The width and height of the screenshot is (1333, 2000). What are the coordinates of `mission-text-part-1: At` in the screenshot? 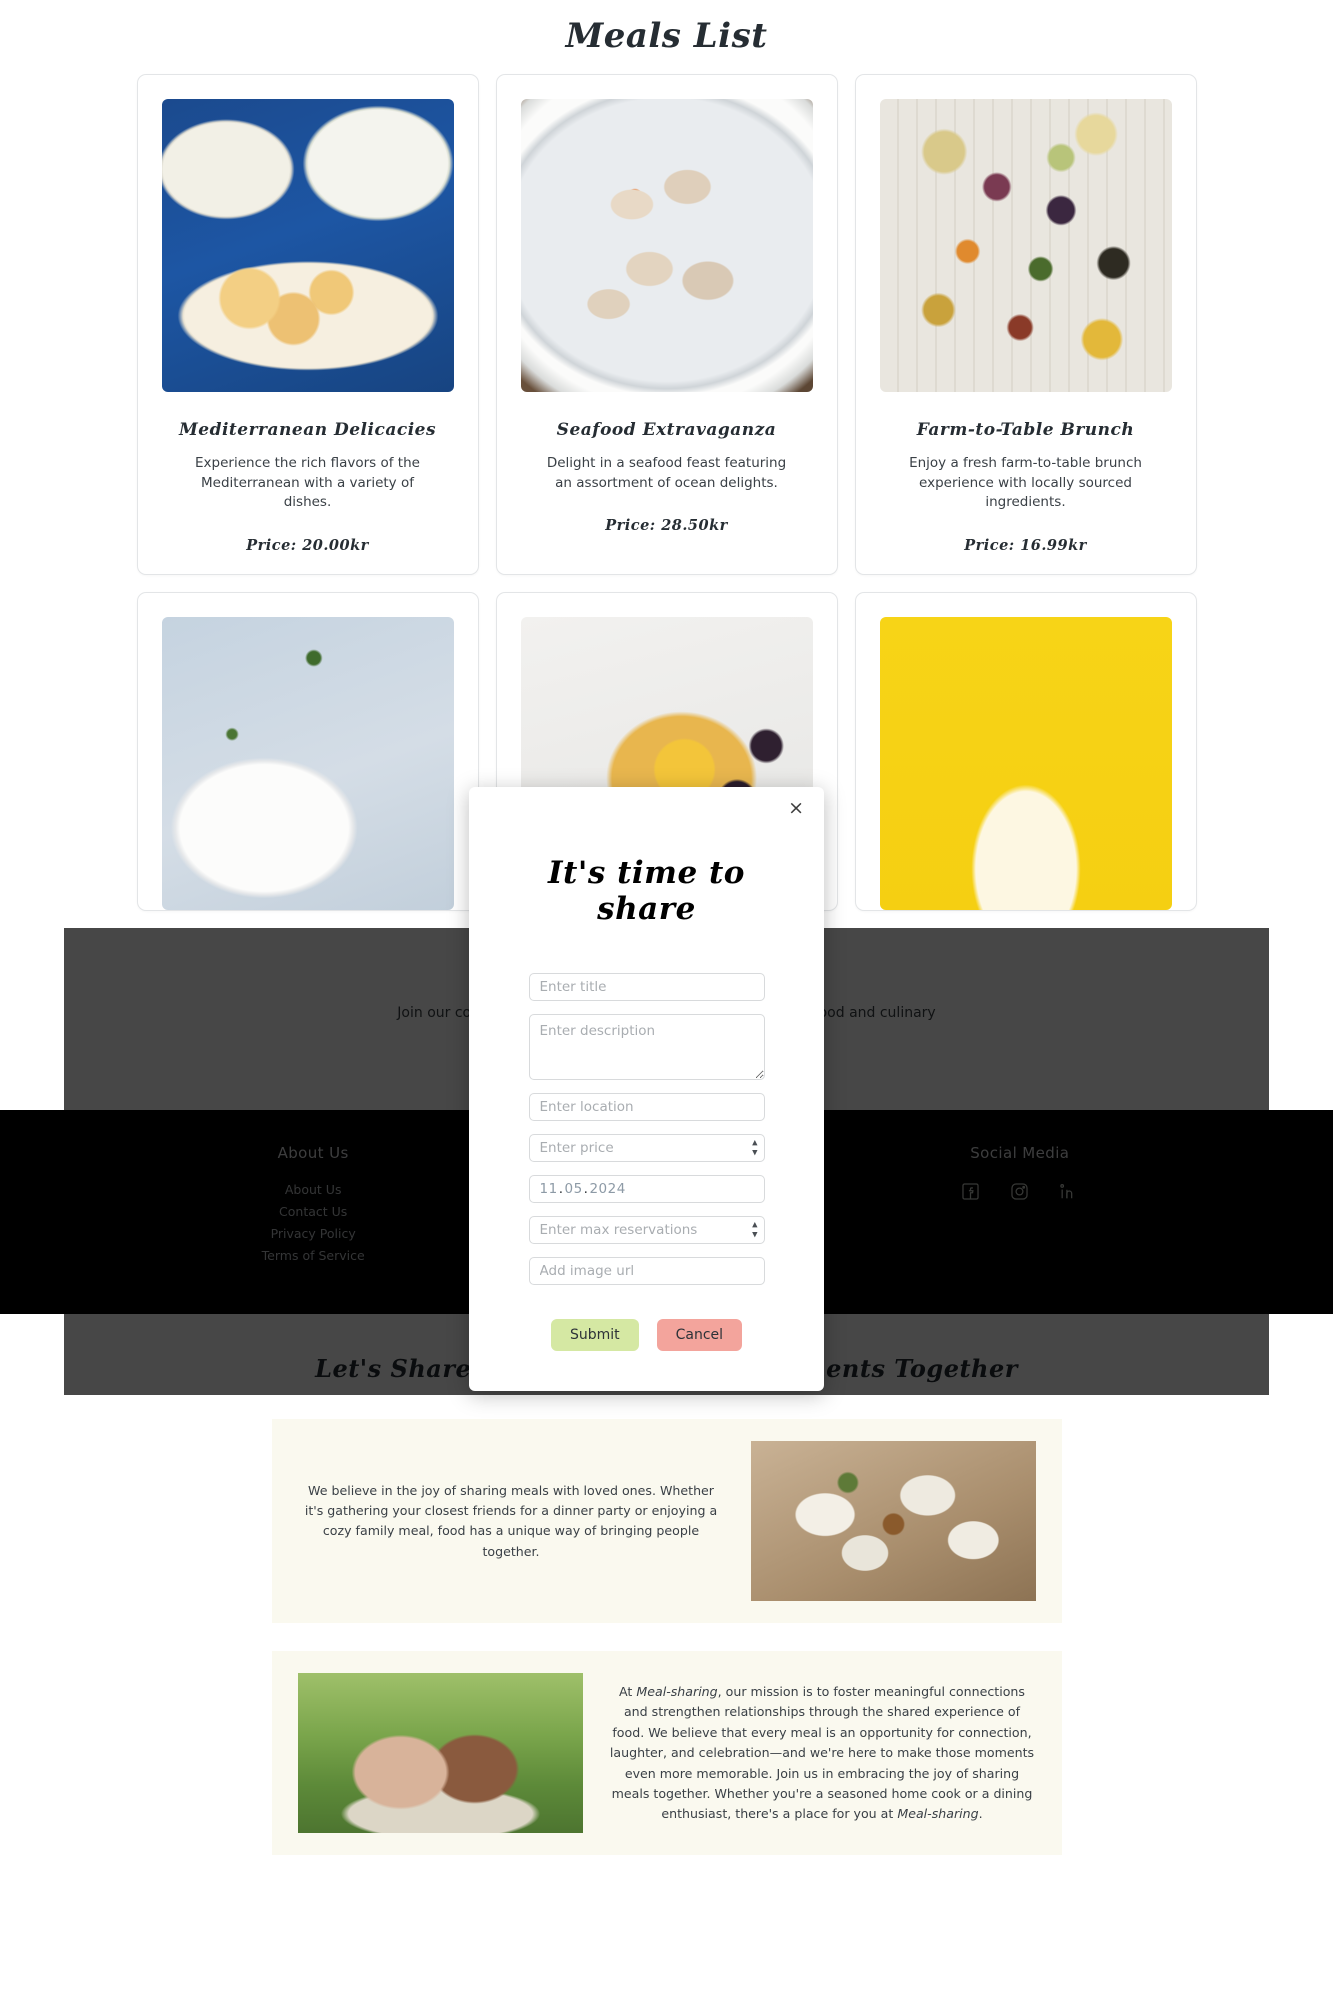 It's located at (628, 1692).